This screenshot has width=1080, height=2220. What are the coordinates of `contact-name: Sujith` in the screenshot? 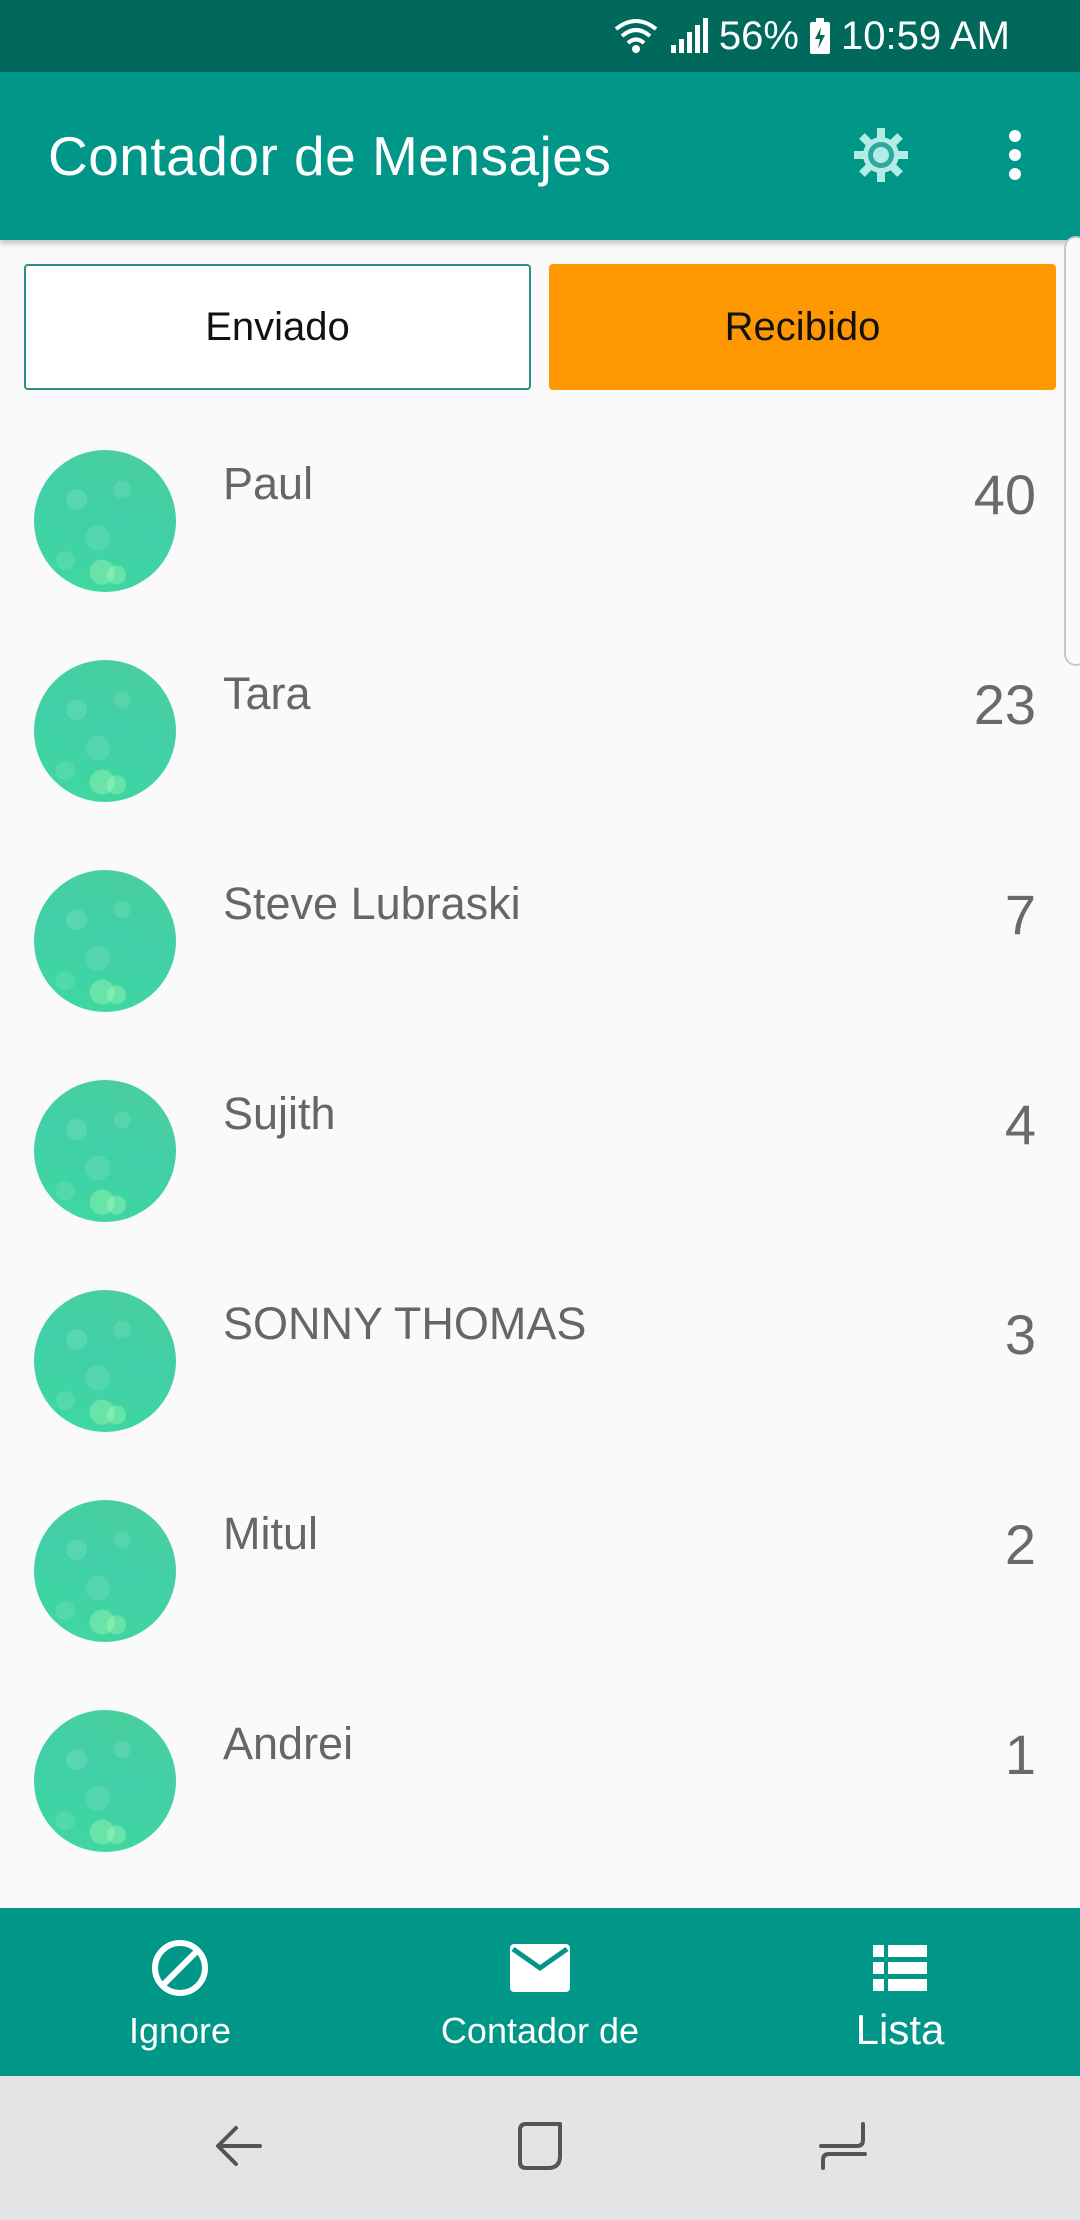 It's located at (279, 1113).